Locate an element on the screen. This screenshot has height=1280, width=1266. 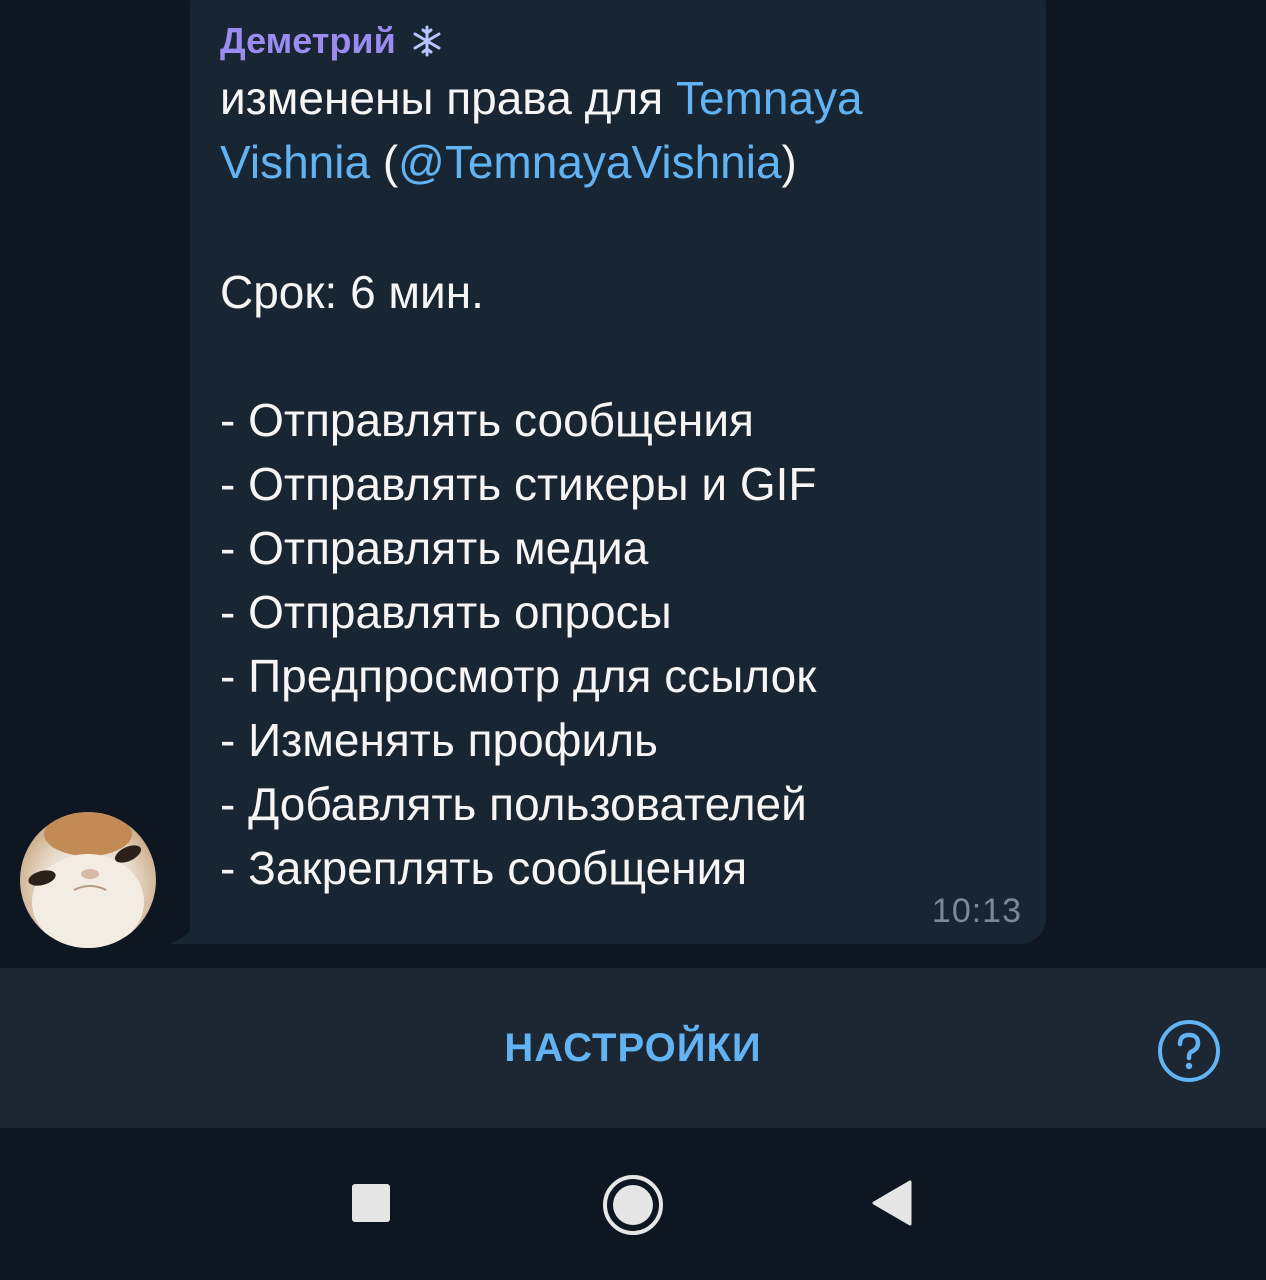
square-icon is located at coordinates (371, 1203).